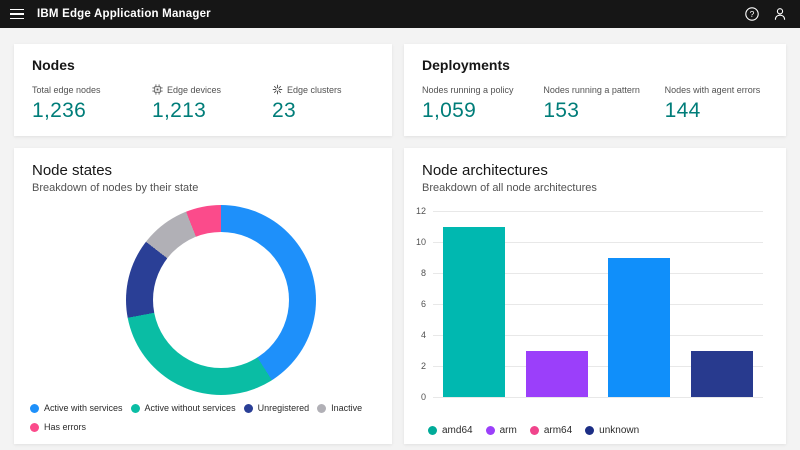 This screenshot has height=450, width=800. I want to click on app-title: IBM Edge Application Manager, so click(124, 14).